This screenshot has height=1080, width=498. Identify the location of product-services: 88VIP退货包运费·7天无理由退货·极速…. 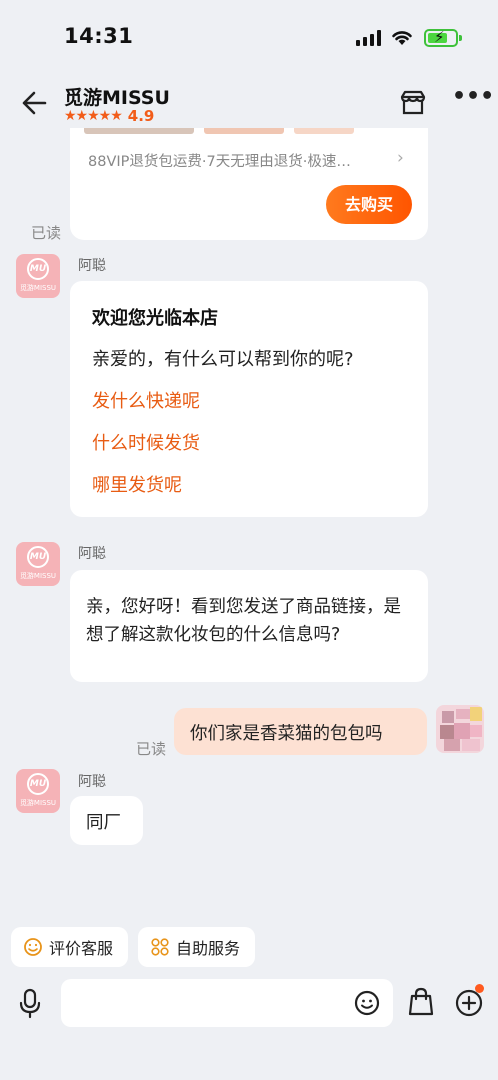
(219, 162).